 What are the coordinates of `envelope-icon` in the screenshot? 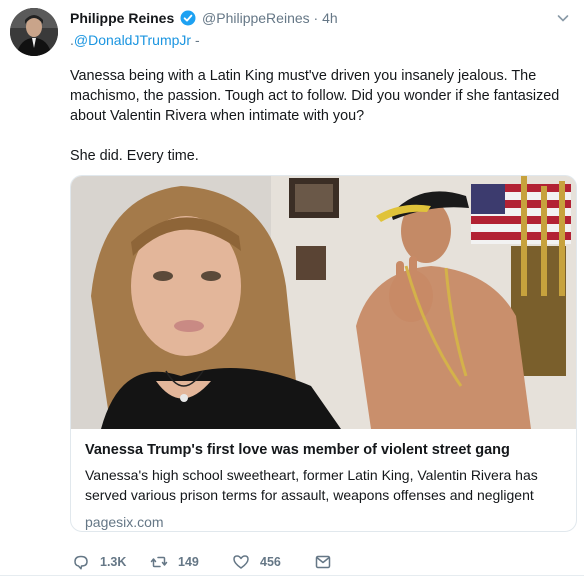 It's located at (323, 562).